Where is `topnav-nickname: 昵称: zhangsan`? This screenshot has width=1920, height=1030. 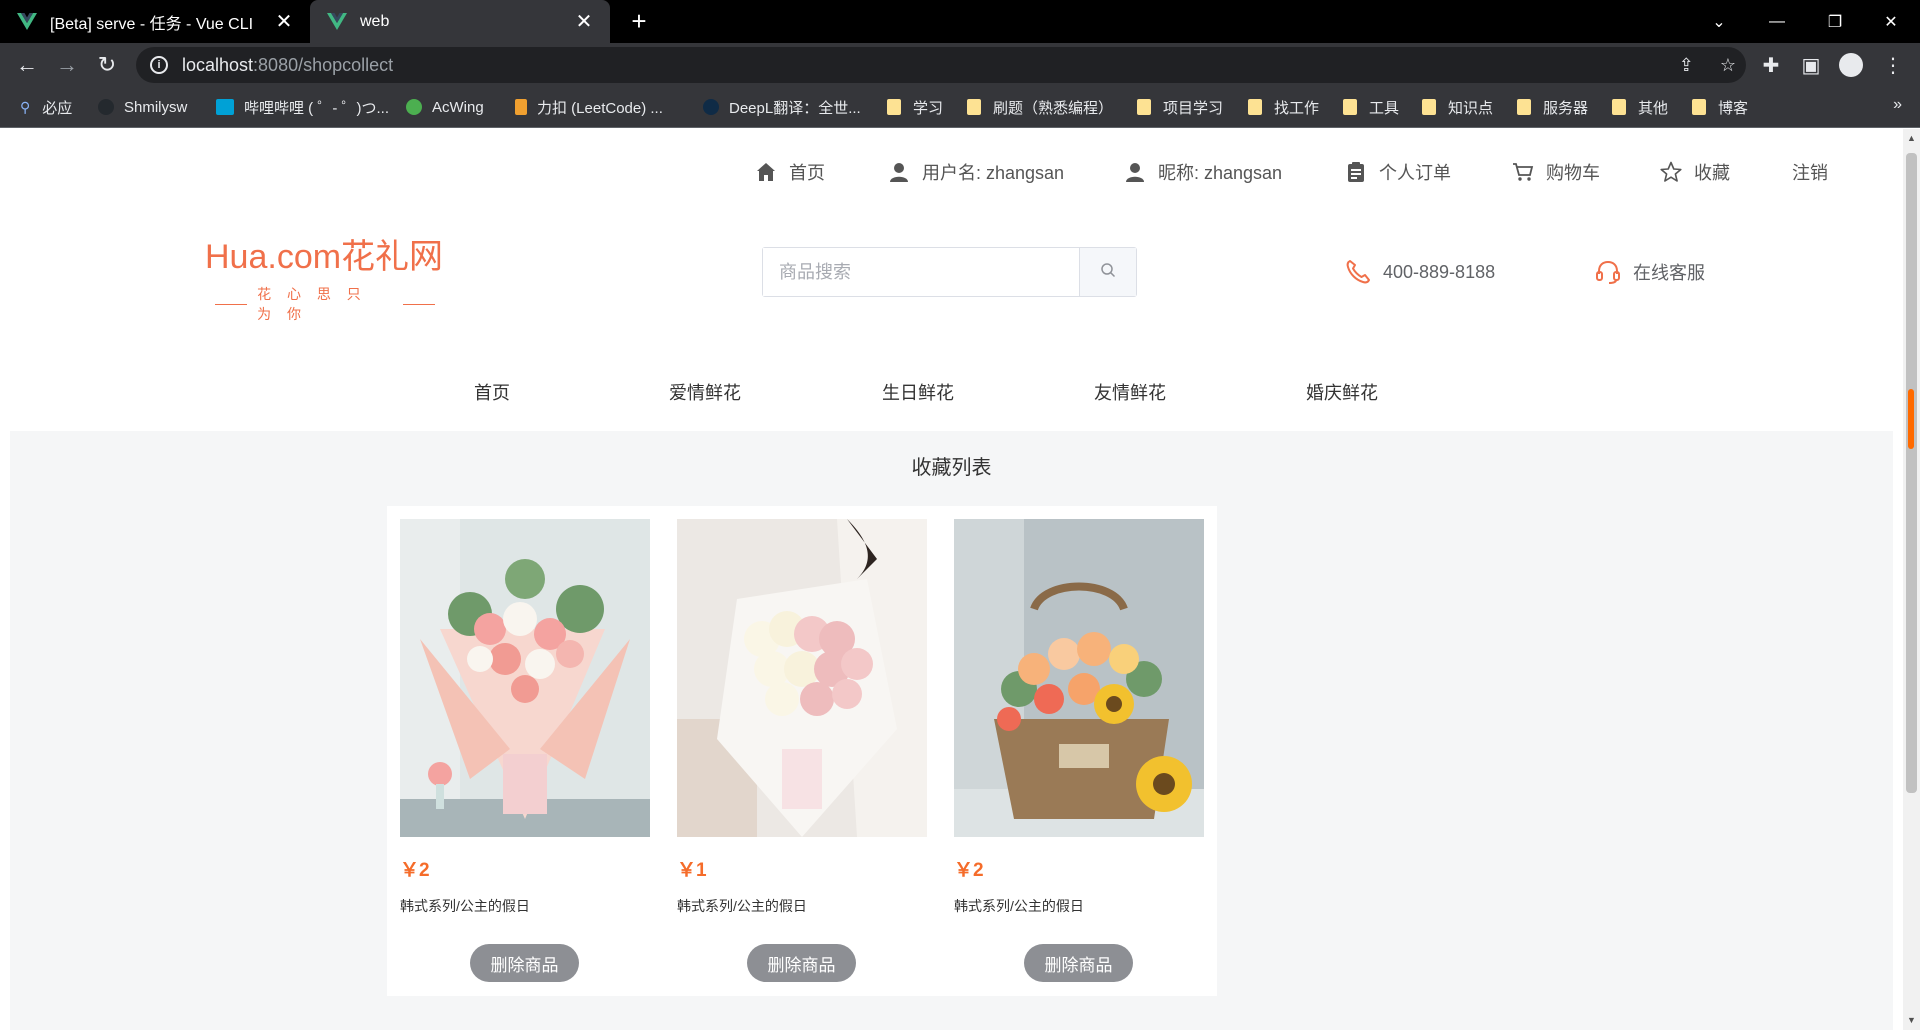
topnav-nickname: 昵称: zhangsan is located at coordinates (1203, 172).